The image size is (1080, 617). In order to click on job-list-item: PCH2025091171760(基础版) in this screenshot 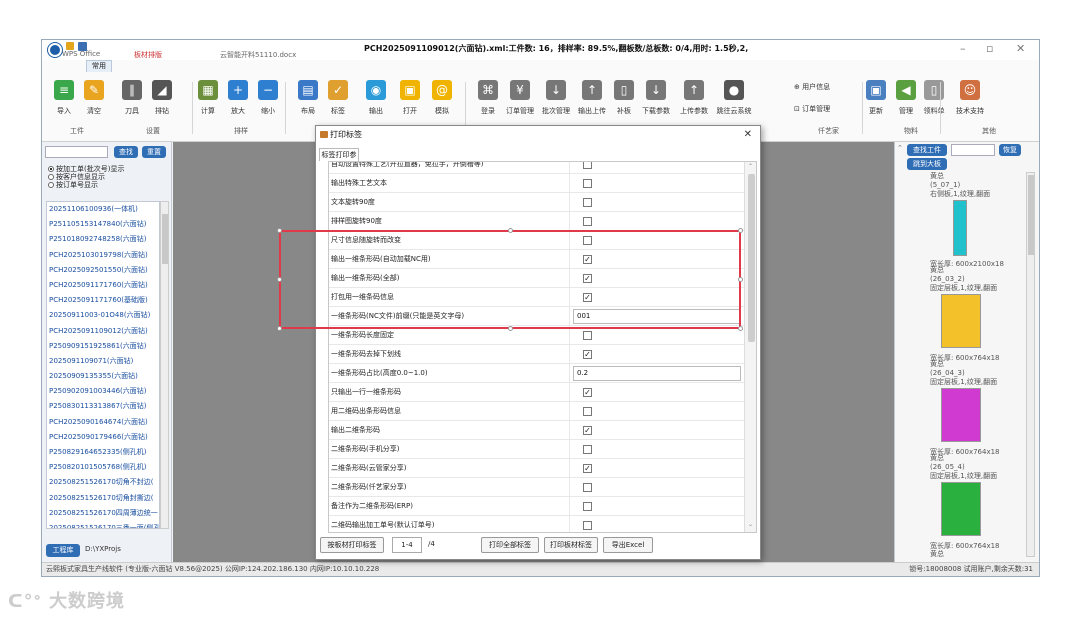, I will do `click(103, 300)`.